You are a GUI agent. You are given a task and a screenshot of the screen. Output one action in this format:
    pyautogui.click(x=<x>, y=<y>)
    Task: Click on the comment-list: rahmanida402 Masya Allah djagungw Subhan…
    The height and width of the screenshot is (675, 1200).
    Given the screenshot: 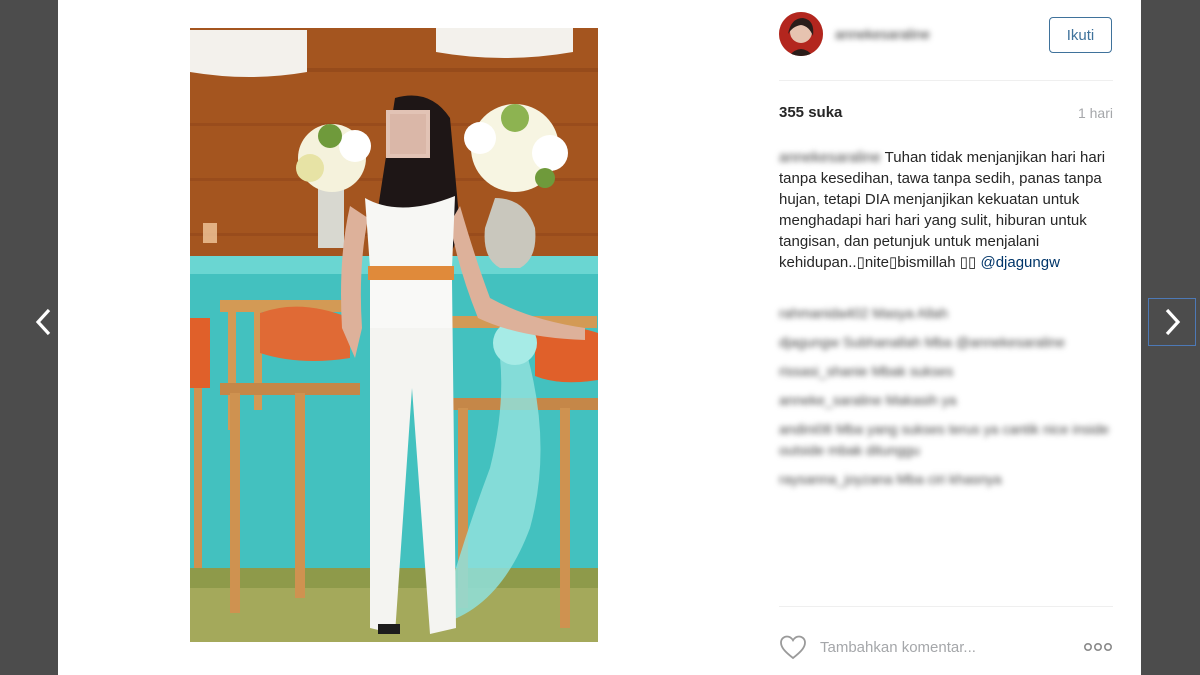 What is the action you would take?
    pyautogui.click(x=946, y=400)
    